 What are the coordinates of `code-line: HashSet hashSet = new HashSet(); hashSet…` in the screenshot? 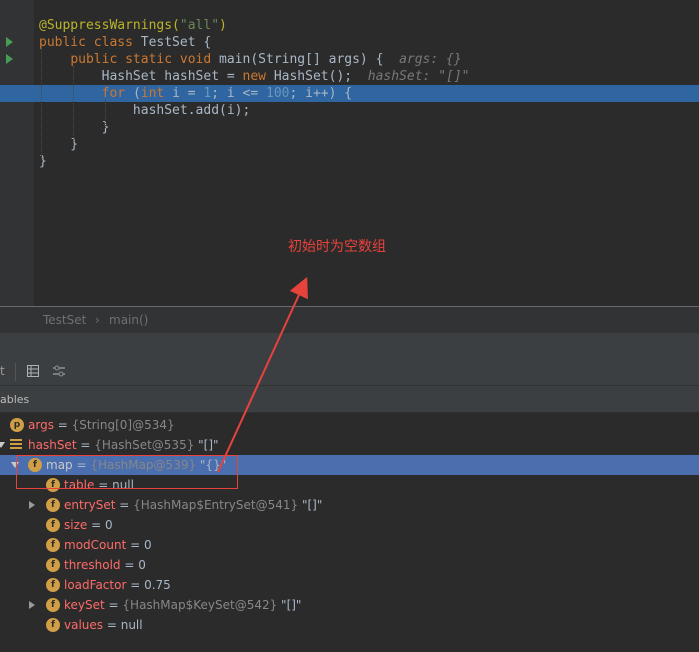 It's located at (349, 76).